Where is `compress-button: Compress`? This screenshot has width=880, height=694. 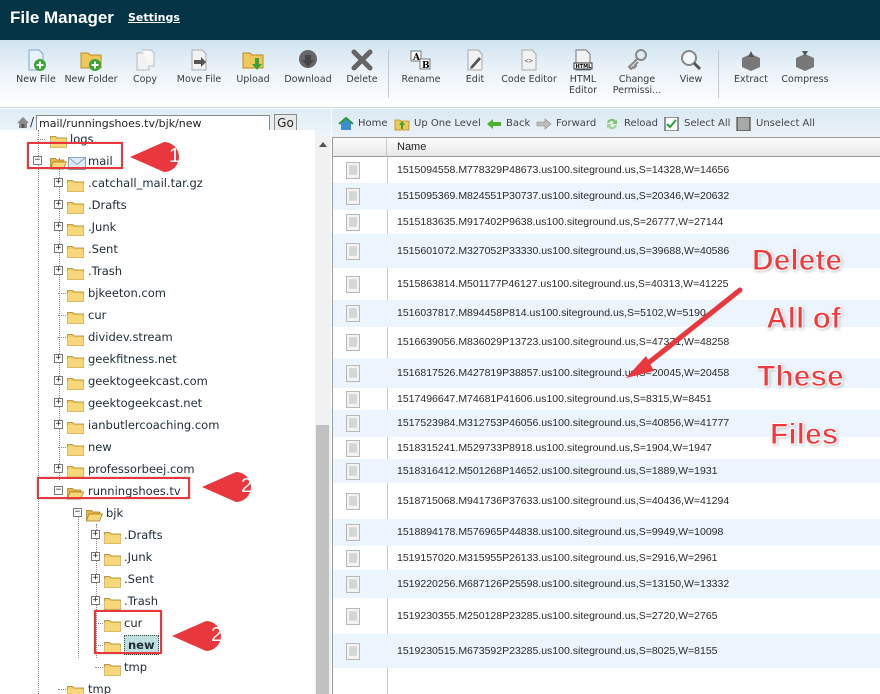
compress-button: Compress is located at coordinates (805, 66).